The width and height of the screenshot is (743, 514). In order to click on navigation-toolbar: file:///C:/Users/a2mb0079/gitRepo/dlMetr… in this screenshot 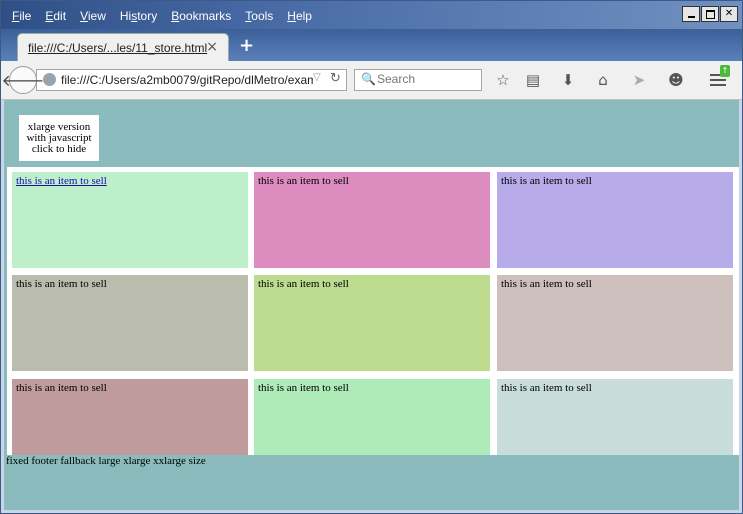, I will do `click(371, 80)`.